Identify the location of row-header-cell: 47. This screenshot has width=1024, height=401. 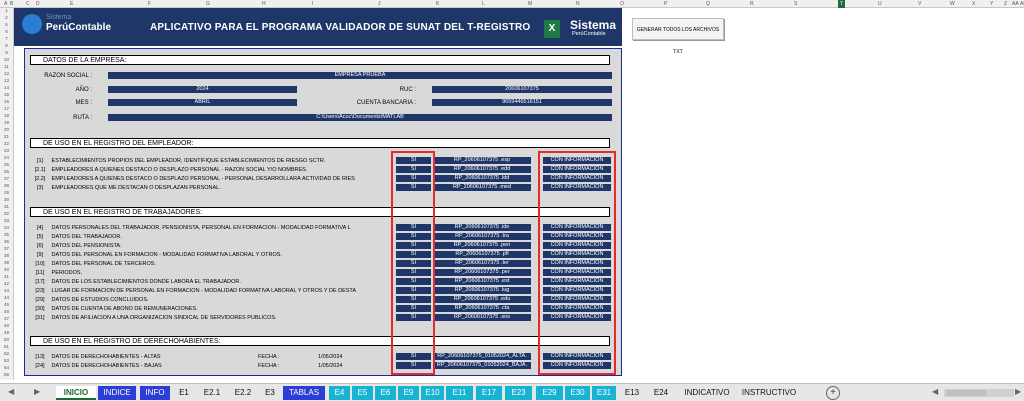
(6, 318).